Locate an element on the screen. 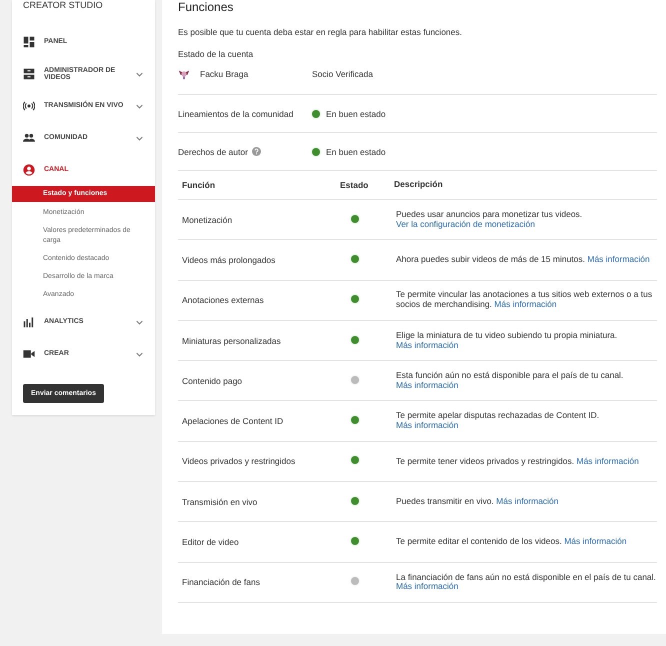 The width and height of the screenshot is (666, 646). column-header: Estado is located at coordinates (354, 185).